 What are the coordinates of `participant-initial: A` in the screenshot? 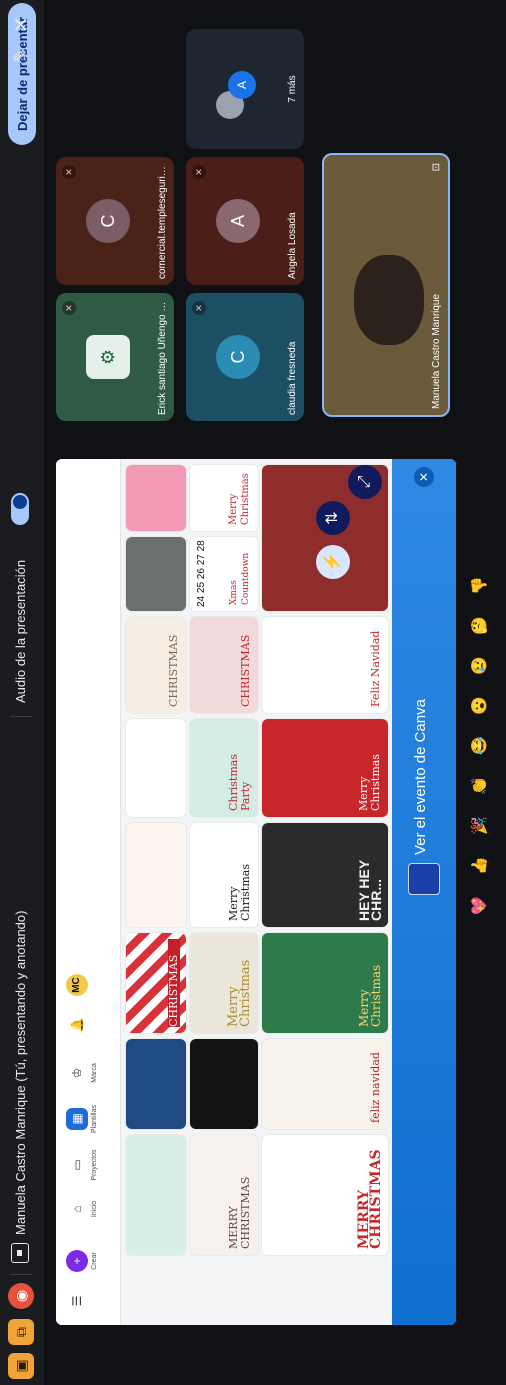 It's located at (237, 221).